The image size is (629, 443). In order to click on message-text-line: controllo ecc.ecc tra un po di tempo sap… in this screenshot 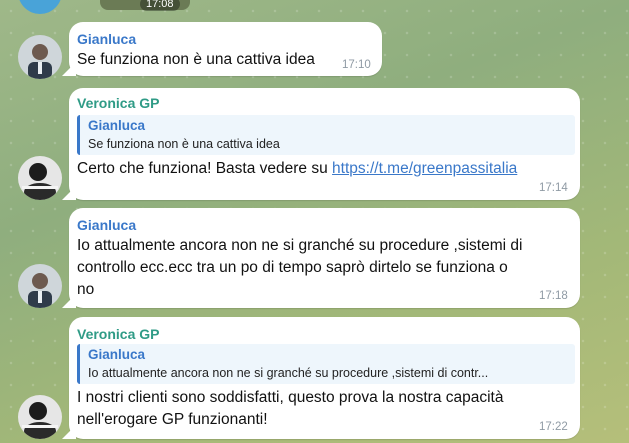, I will do `click(292, 267)`.